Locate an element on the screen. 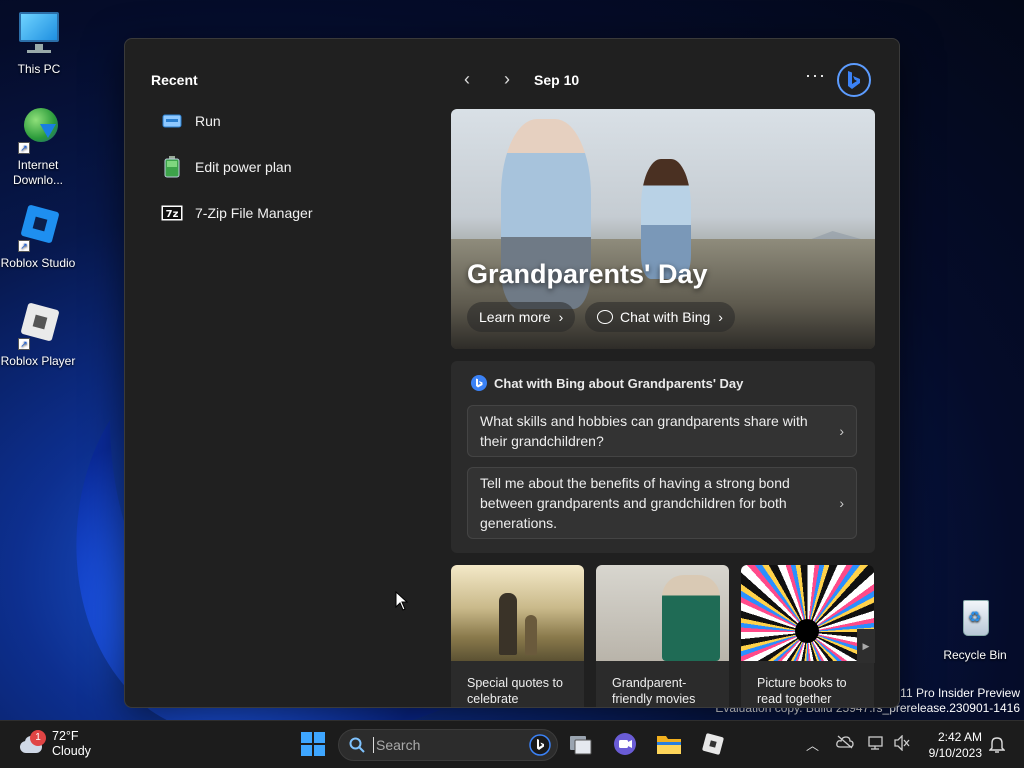  network-tray is located at coordinates (877, 744).